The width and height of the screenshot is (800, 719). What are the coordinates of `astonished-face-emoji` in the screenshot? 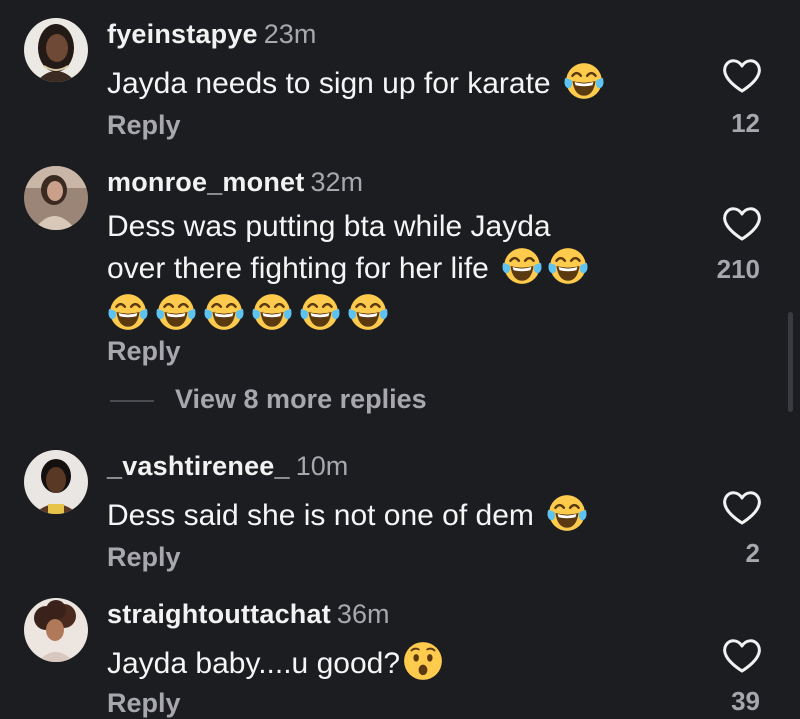 It's located at (423, 661).